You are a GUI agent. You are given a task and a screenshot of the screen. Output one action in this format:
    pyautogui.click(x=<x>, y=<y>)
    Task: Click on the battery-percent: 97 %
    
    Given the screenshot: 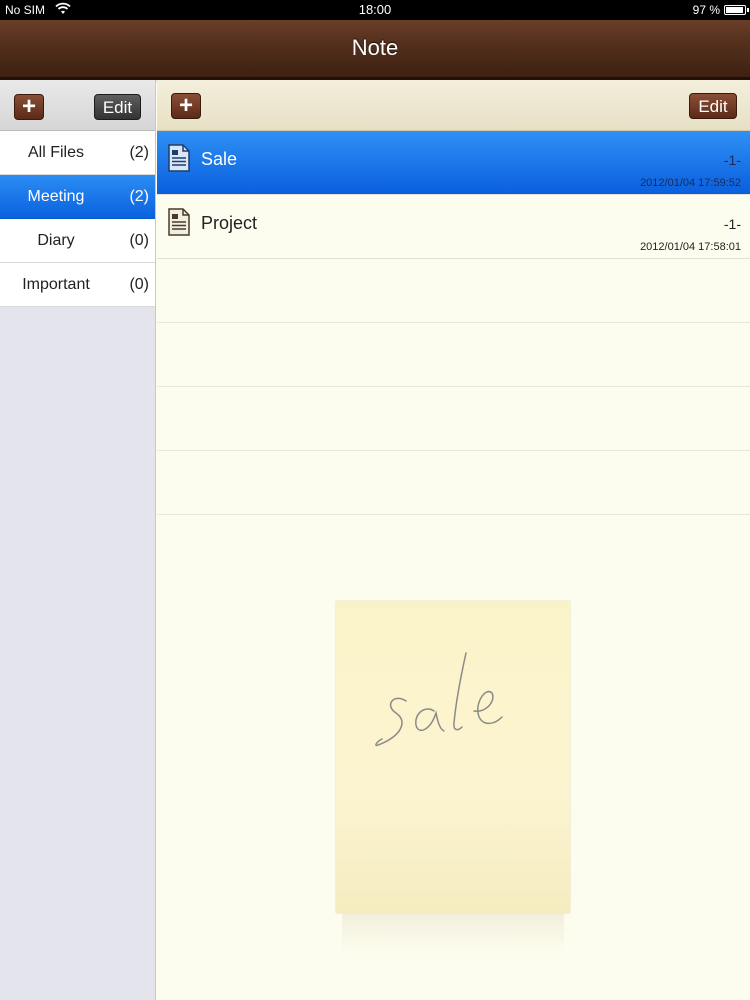 What is the action you would take?
    pyautogui.click(x=706, y=10)
    